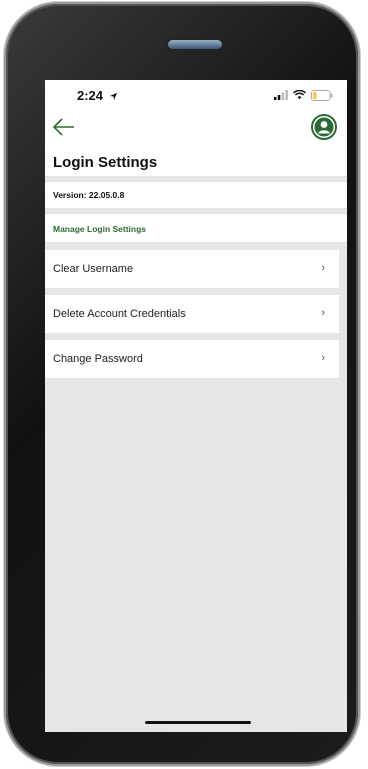 This screenshot has height=769, width=368. I want to click on phone-speaker, so click(195, 44).